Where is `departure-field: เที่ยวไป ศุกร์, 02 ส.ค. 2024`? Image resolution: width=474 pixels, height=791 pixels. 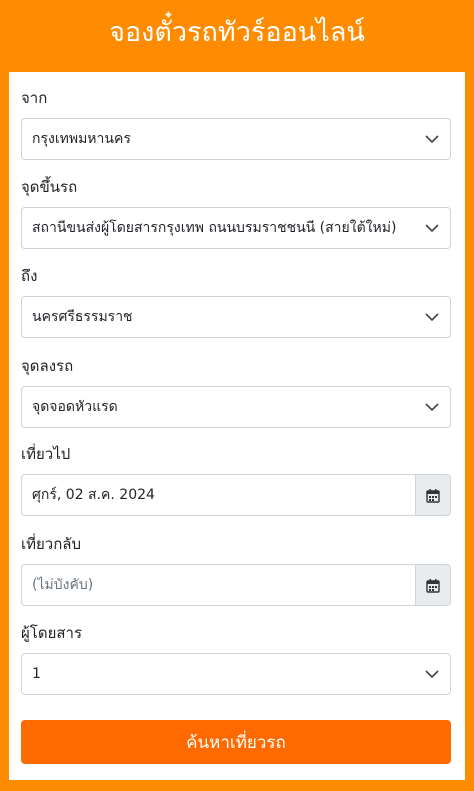
departure-field: เที่ยวไป ศุกร์, 02 ส.ค. 2024 is located at coordinates (236, 480).